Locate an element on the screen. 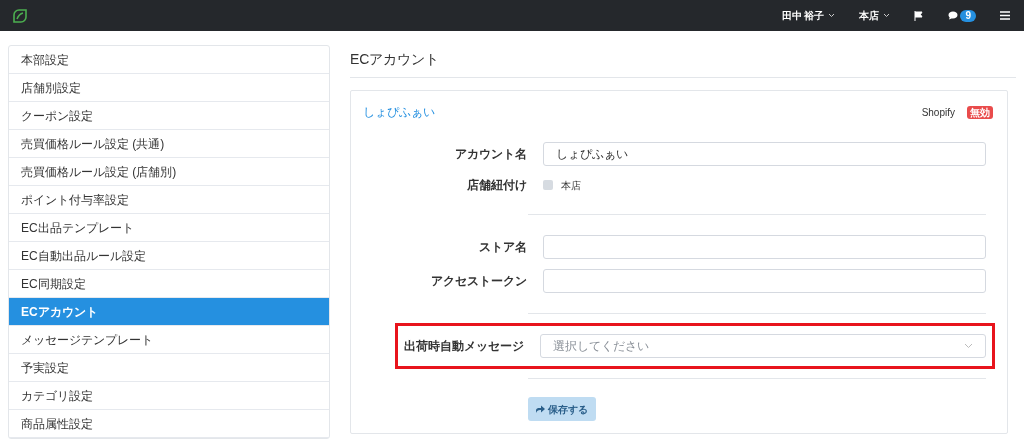  field-label: 店舗紐付け is located at coordinates (496, 185).